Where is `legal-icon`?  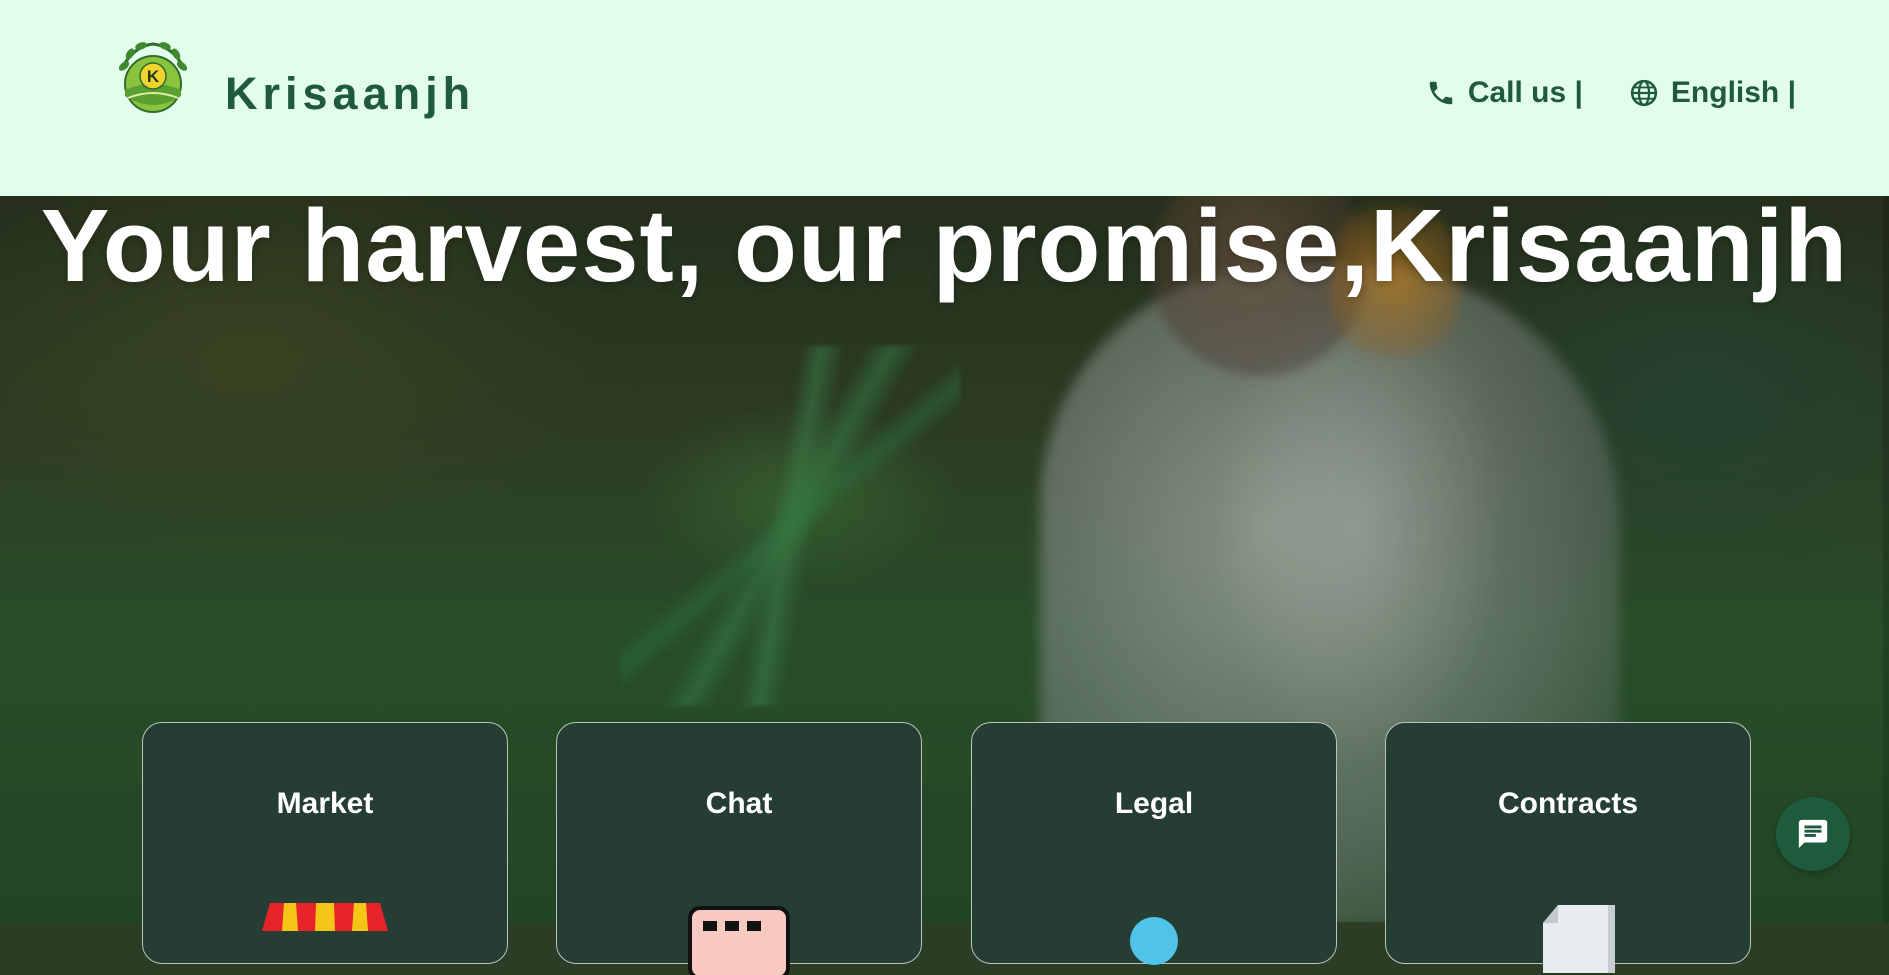
legal-icon is located at coordinates (1154, 941).